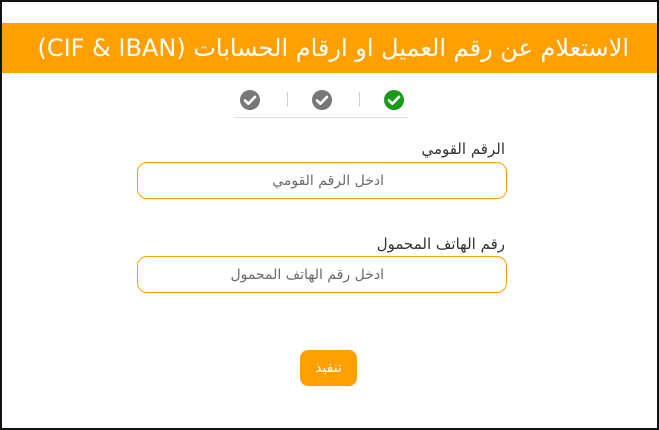 The width and height of the screenshot is (659, 430). I want to click on step-1-check-icon, so click(250, 100).